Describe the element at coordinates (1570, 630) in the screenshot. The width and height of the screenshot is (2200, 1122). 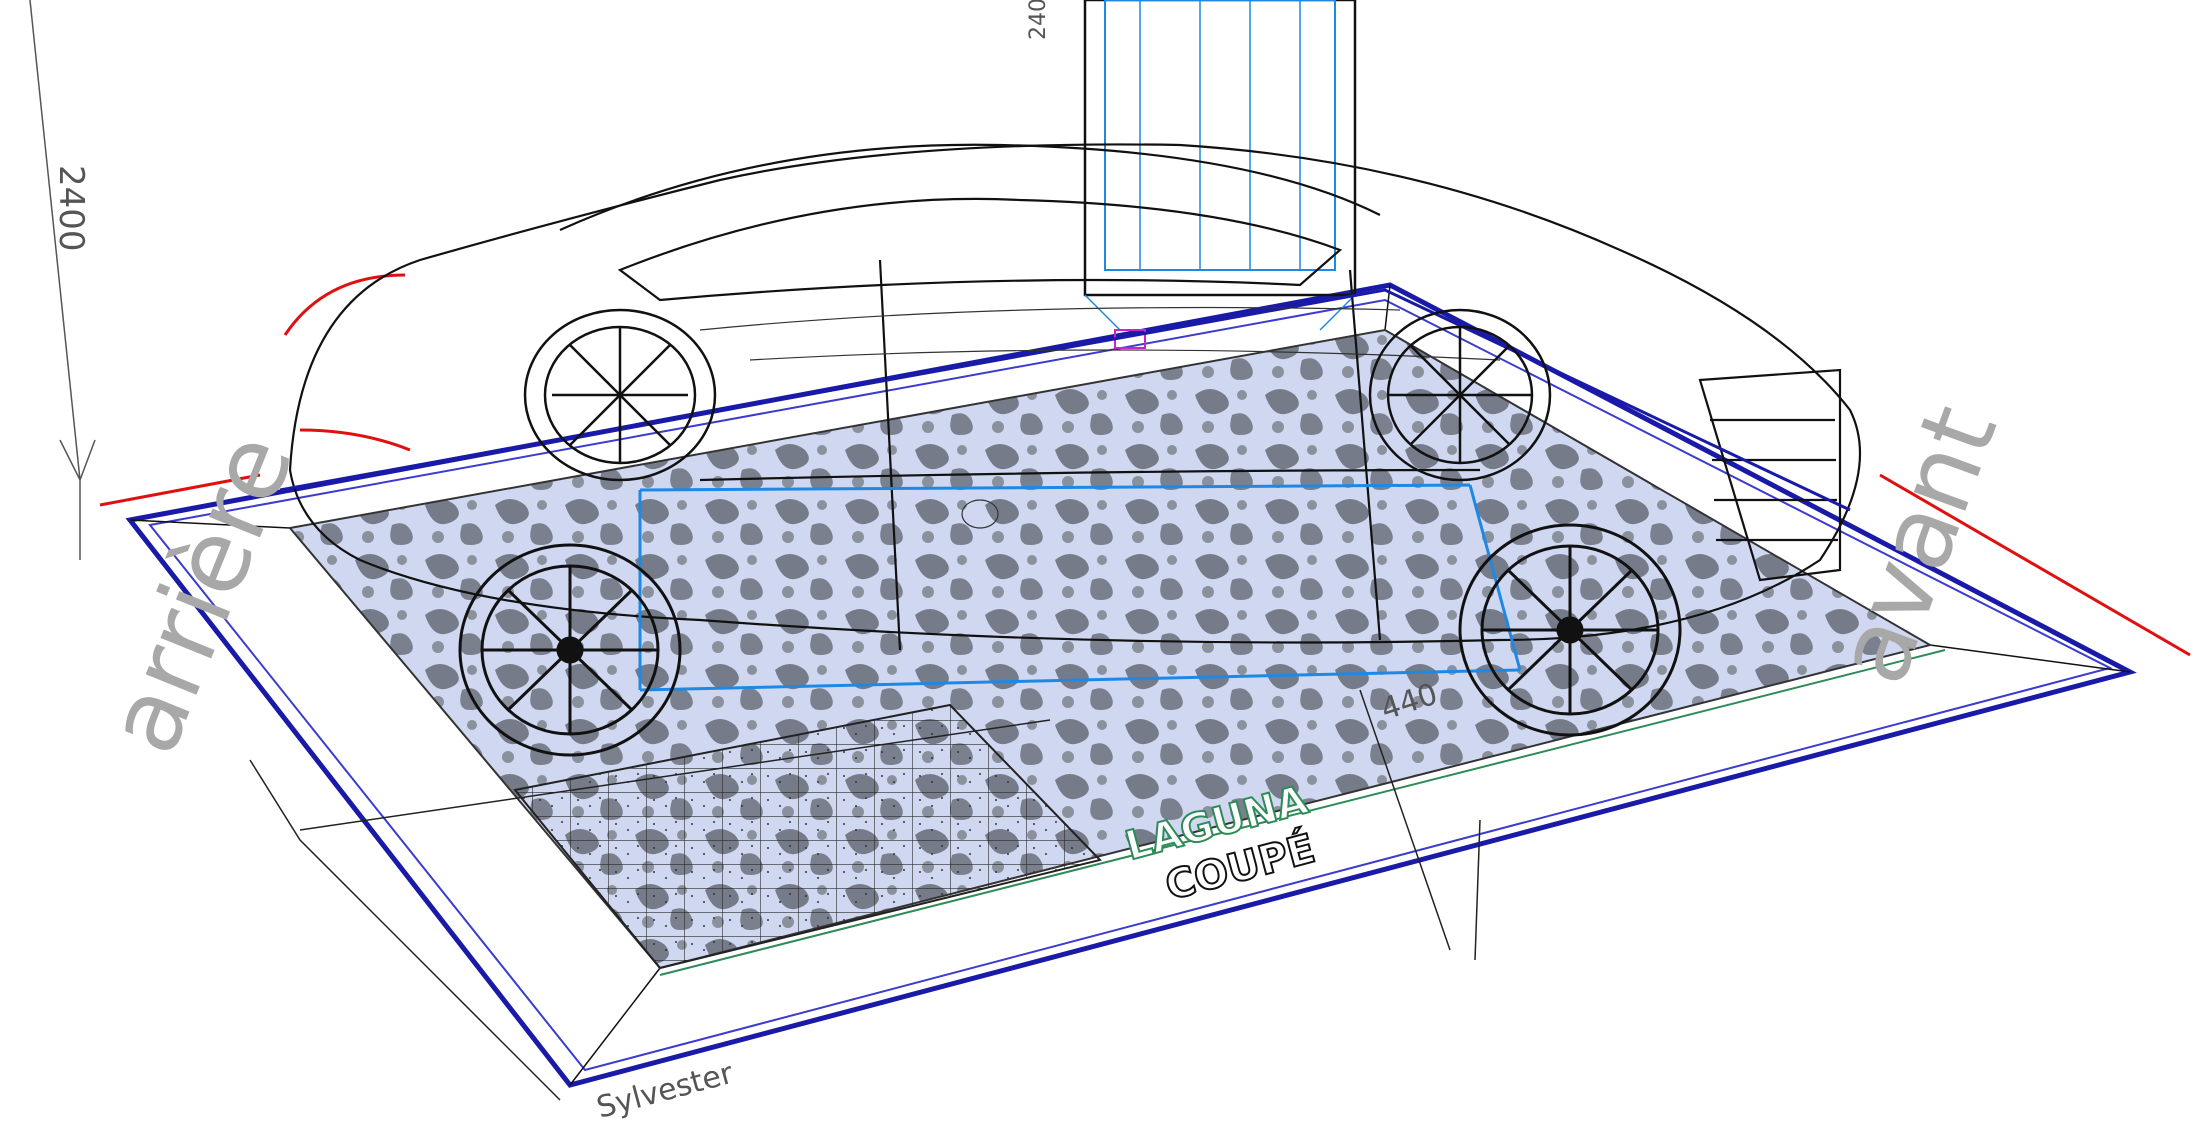
I see `front-bottom-wheel` at that location.